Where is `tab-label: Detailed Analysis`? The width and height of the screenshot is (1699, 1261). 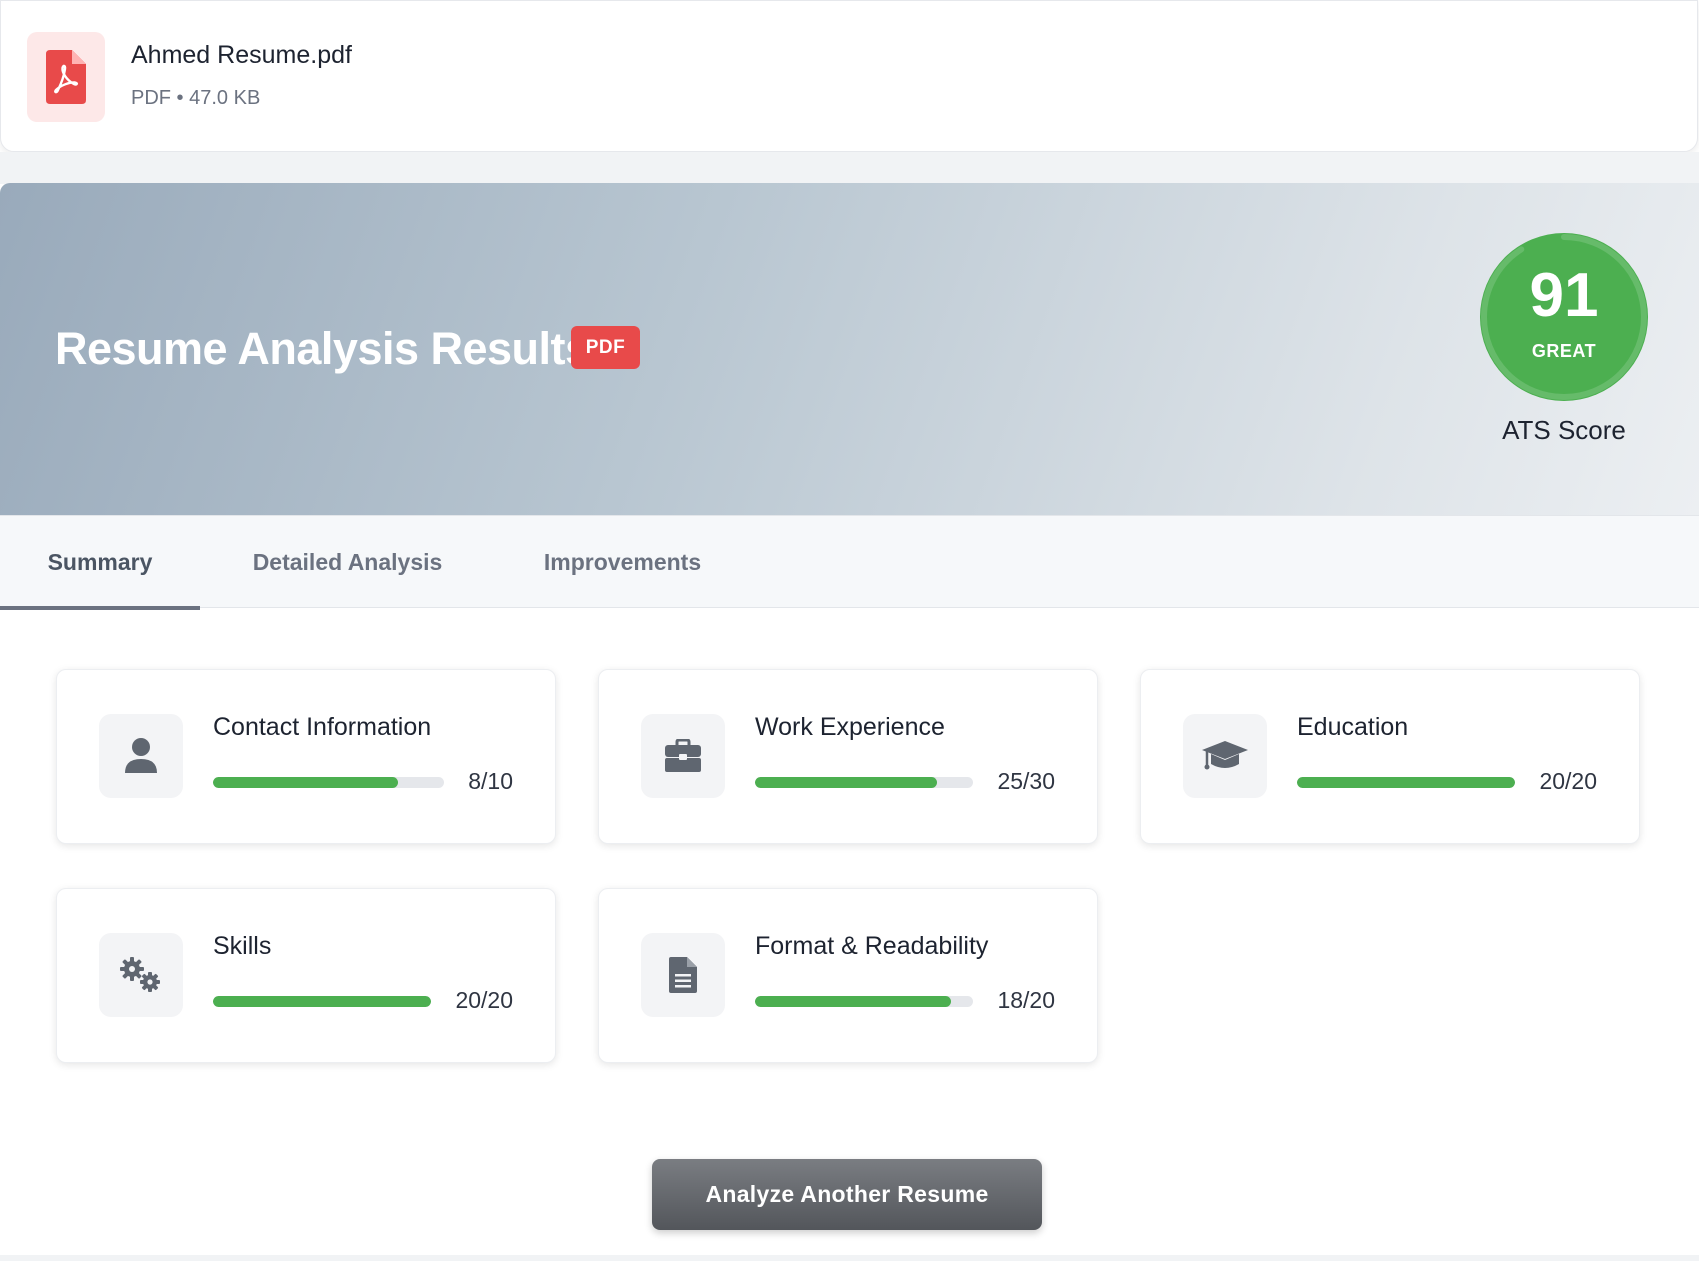
tab-label: Detailed Analysis is located at coordinates (347, 562).